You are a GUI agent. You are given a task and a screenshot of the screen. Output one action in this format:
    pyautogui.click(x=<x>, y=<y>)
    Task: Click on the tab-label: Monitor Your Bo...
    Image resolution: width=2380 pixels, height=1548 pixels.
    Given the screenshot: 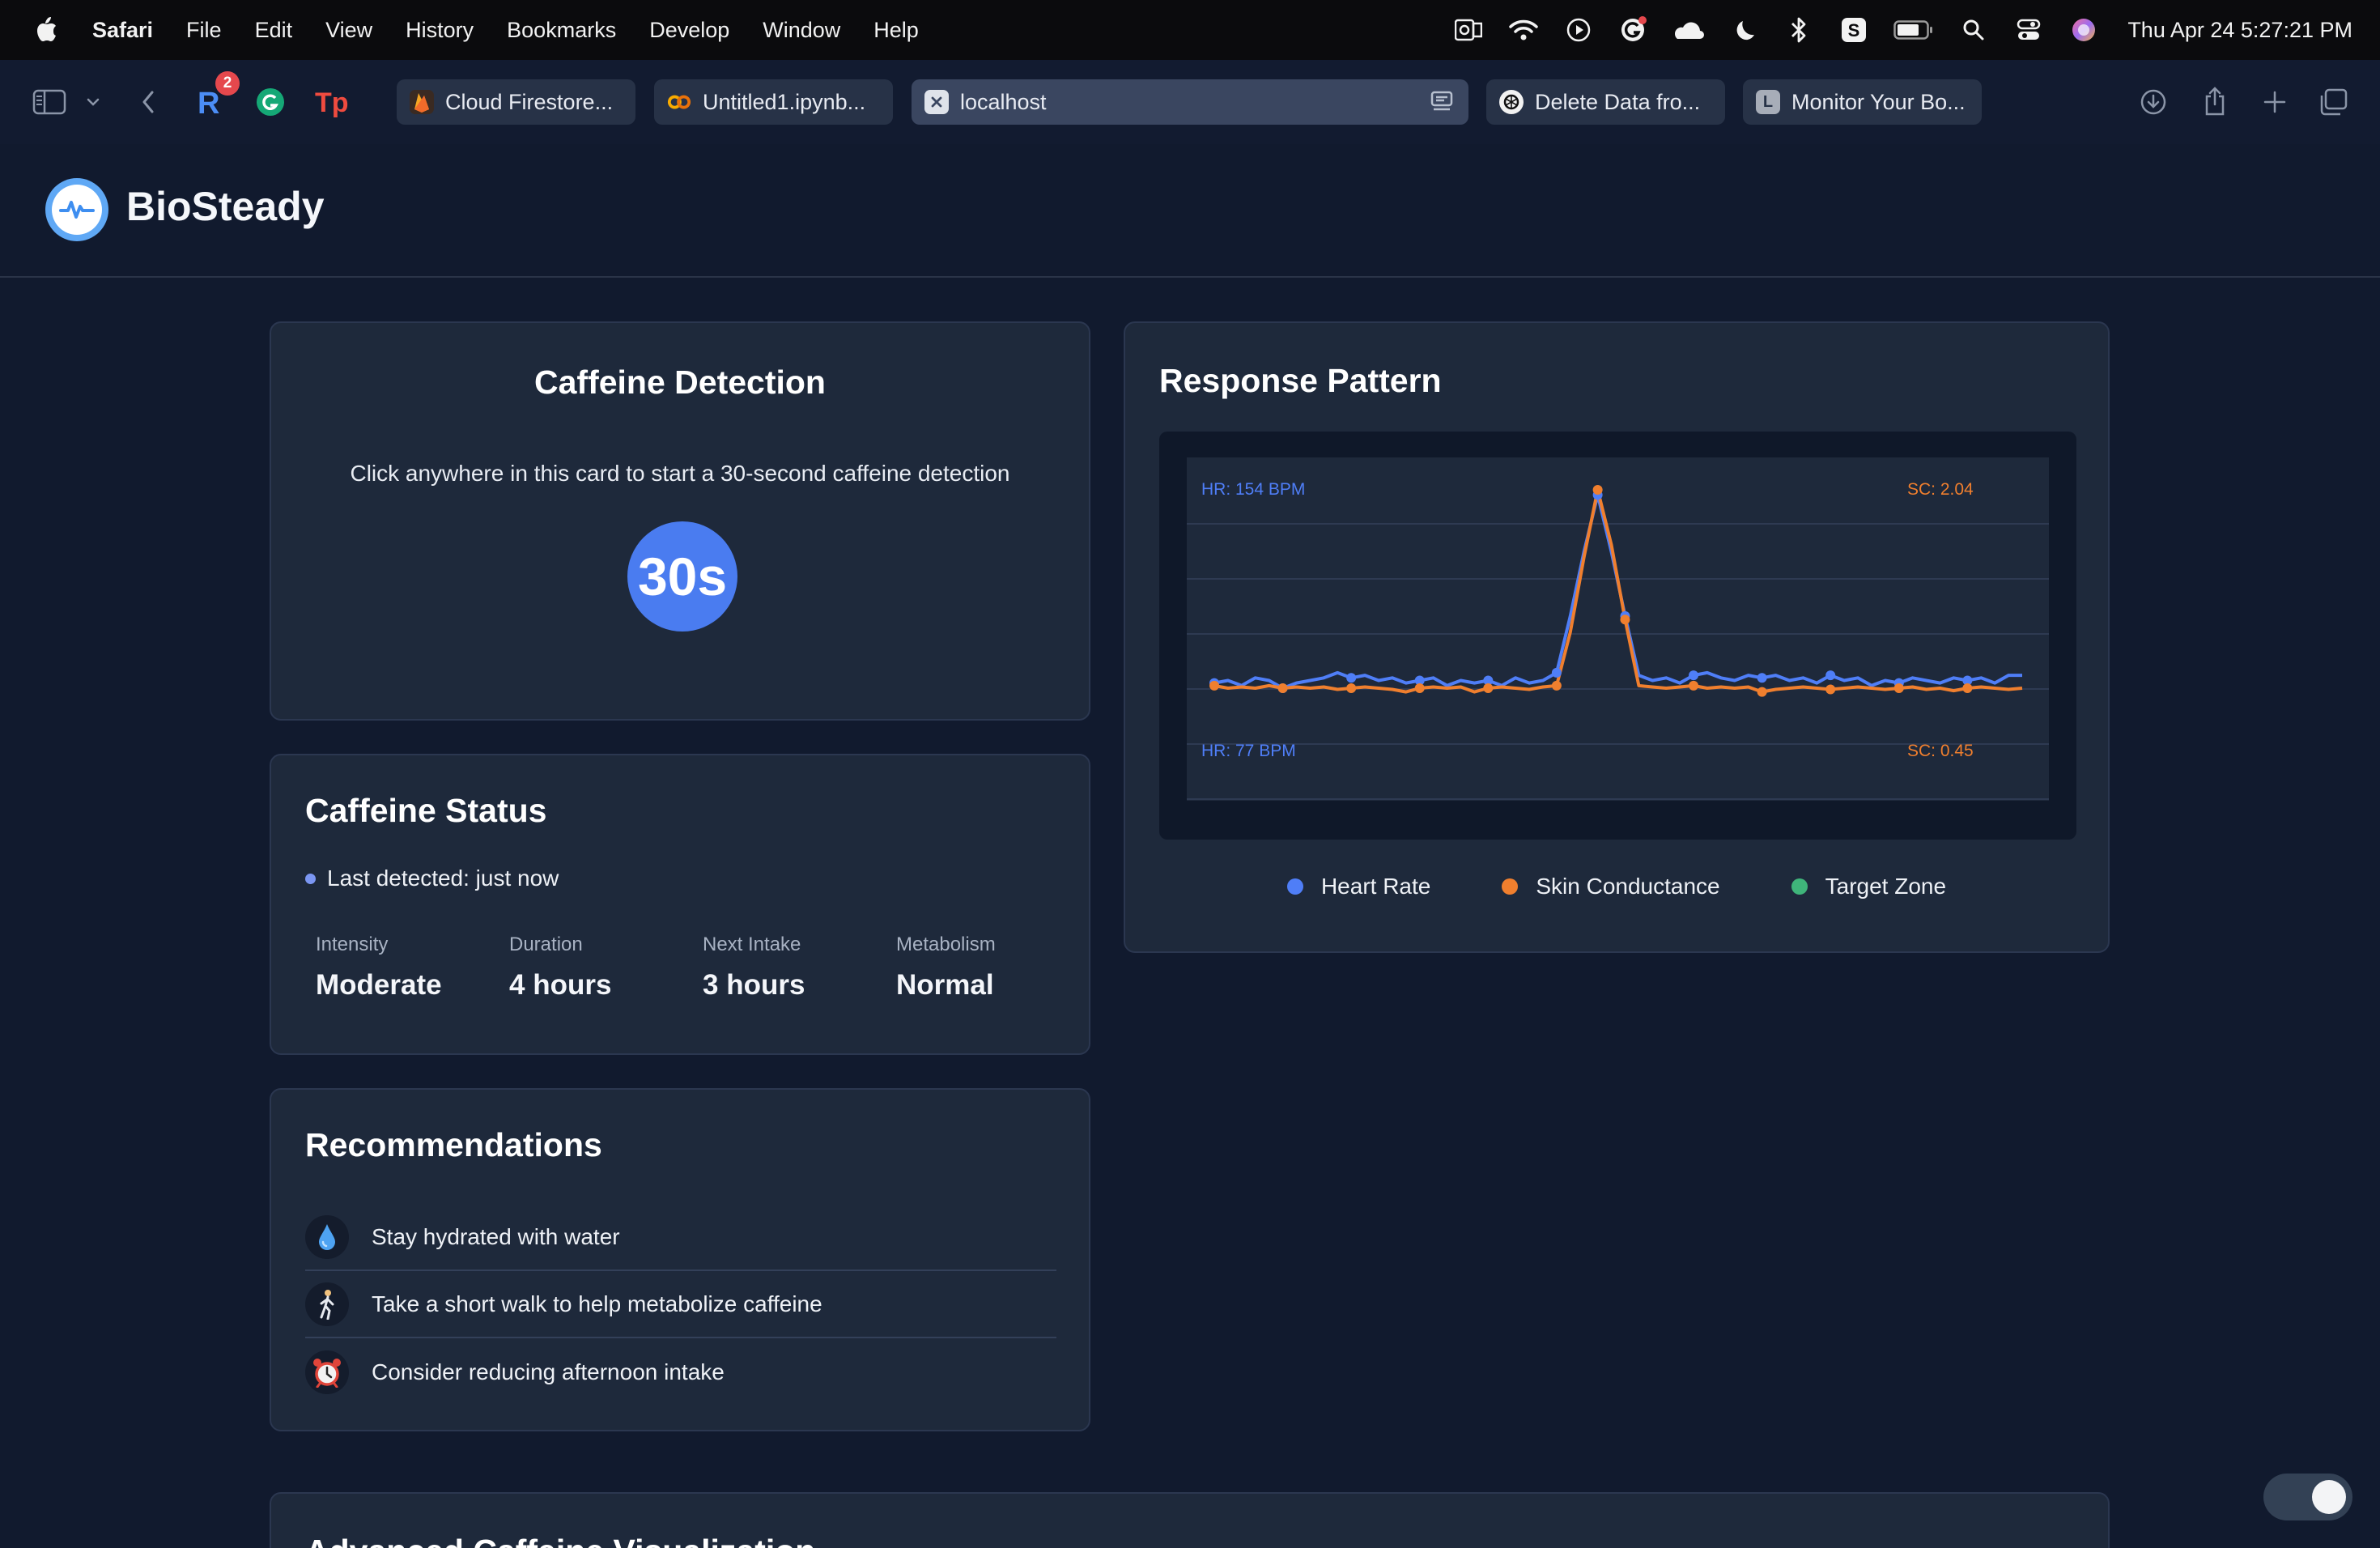 What is the action you would take?
    pyautogui.click(x=1878, y=101)
    